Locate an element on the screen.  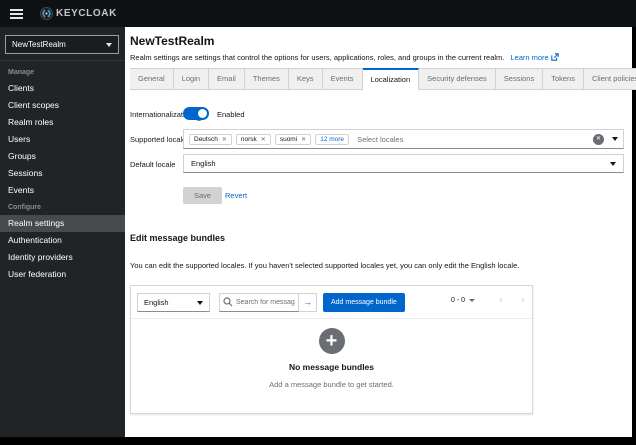
realm-selector-value: NewTestRealm is located at coordinates (39, 44).